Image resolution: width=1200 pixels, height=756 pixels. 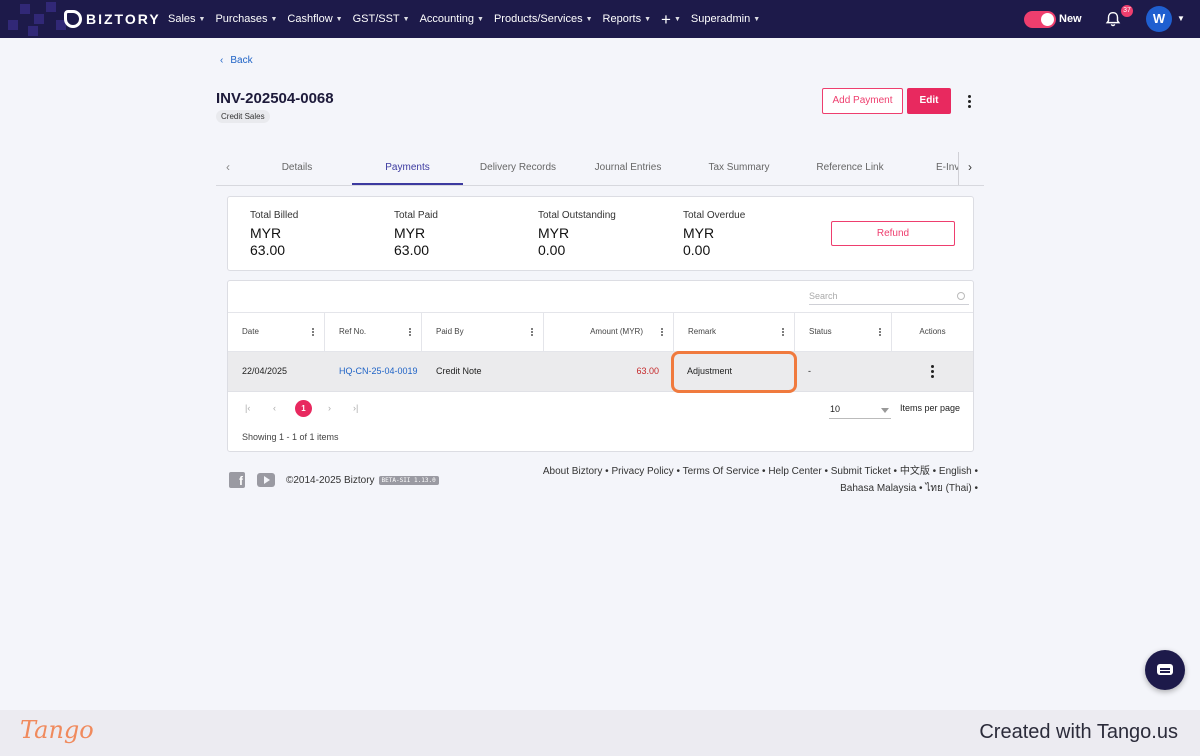 I want to click on cell-status: -, so click(x=809, y=371).